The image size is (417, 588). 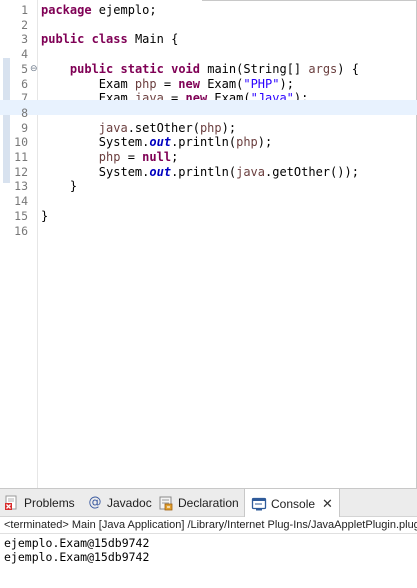 What do you see at coordinates (208, 186) in the screenshot?
I see `code-line-13: 13 }` at bounding box center [208, 186].